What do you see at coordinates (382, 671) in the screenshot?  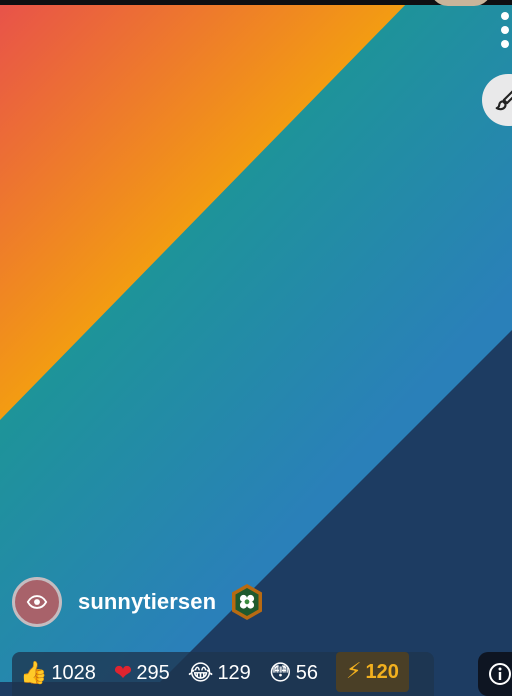 I see `reaction-count: 120` at bounding box center [382, 671].